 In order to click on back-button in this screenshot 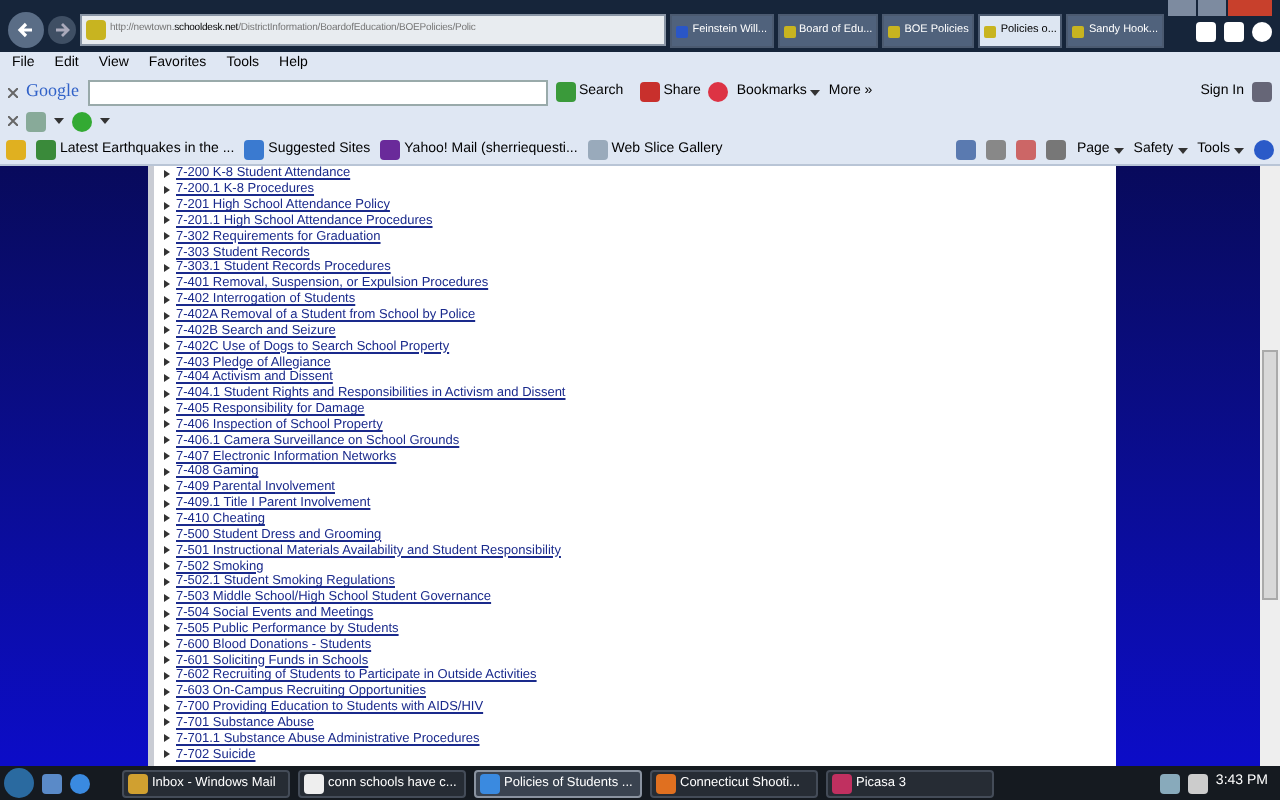, I will do `click(26, 30)`.